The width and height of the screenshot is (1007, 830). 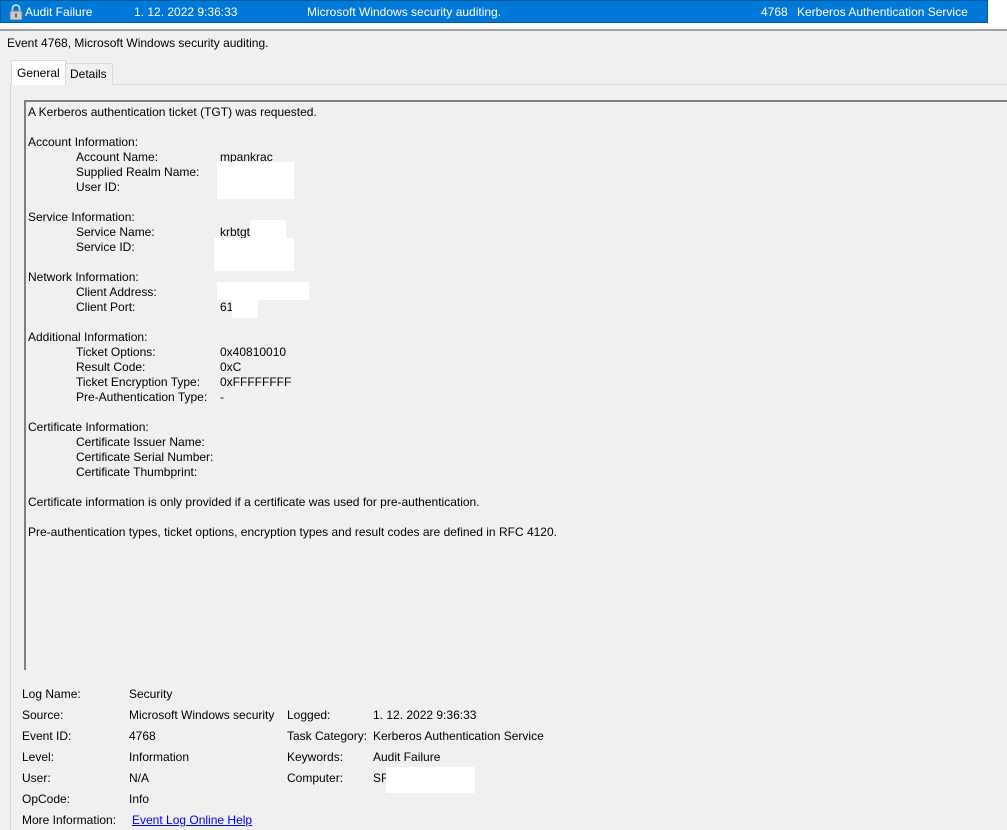 What do you see at coordinates (69, 820) in the screenshot?
I see `more-info-label: More Information:` at bounding box center [69, 820].